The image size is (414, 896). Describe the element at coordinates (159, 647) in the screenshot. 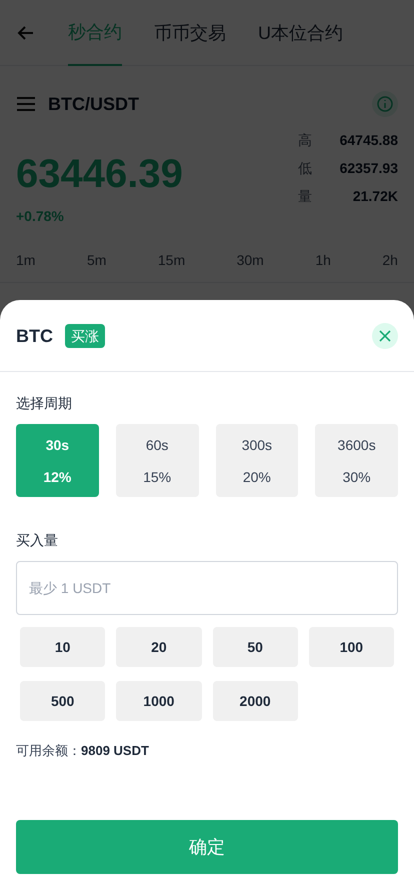

I see `amount-option: 20` at that location.